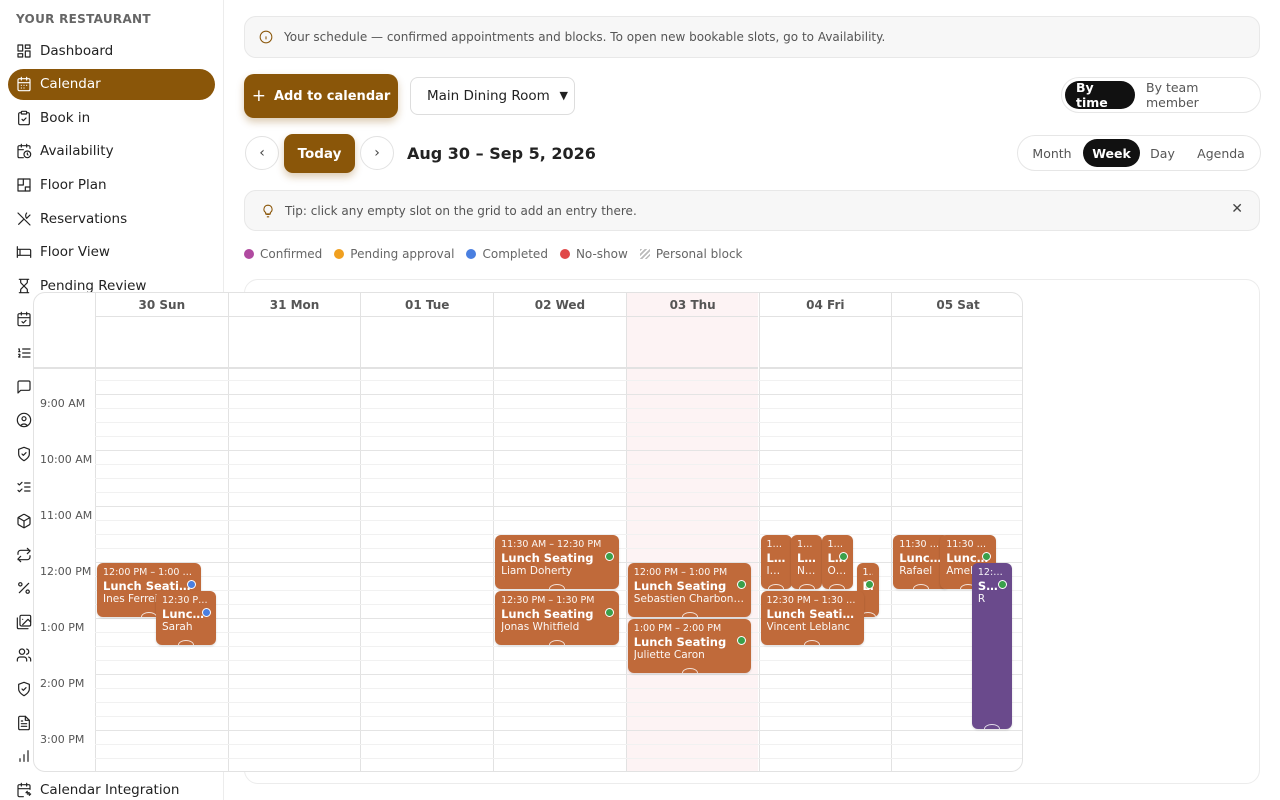 The width and height of the screenshot is (1280, 800). What do you see at coordinates (63, 404) in the screenshot?
I see `time-label: 9:00 AM` at bounding box center [63, 404].